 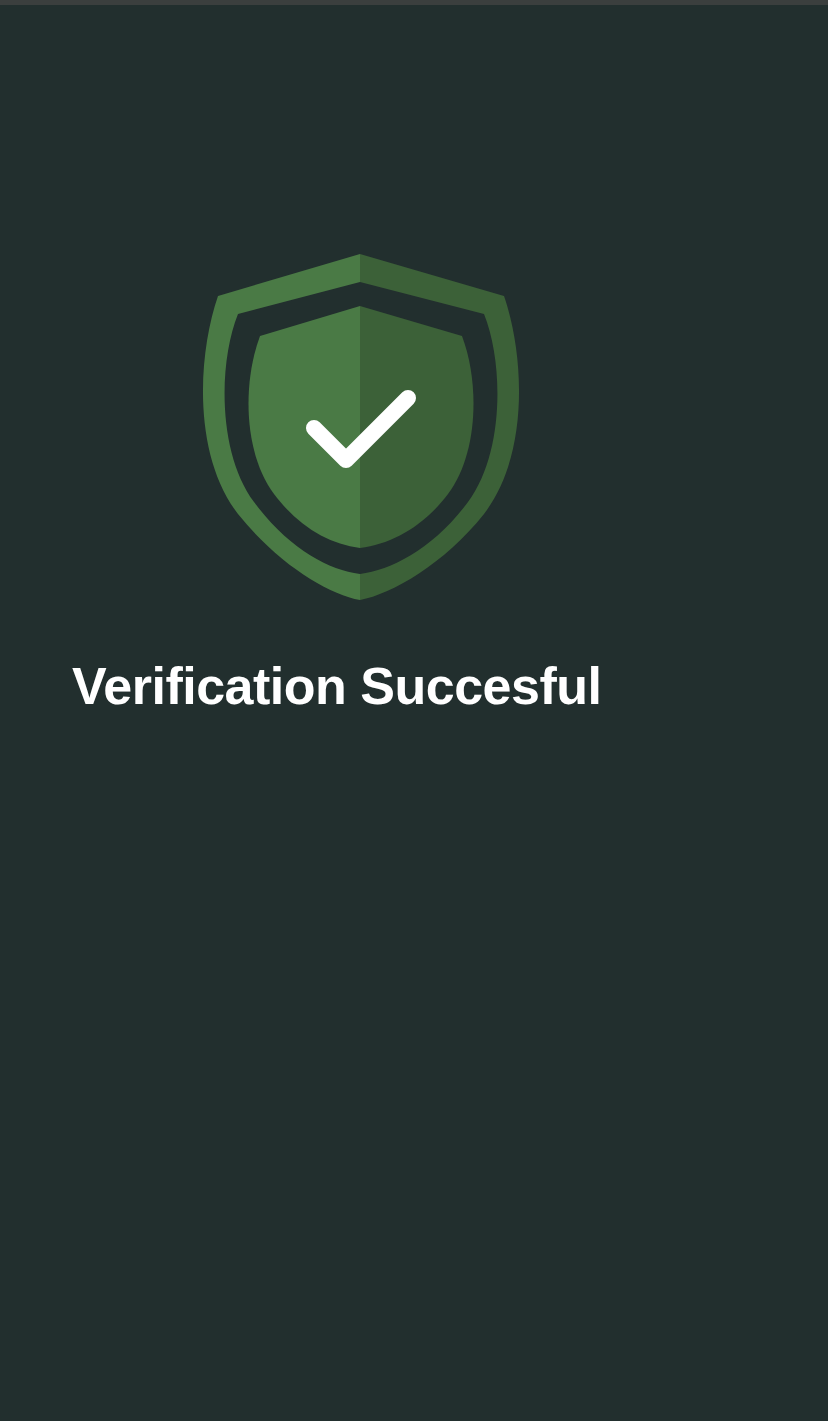 I want to click on success-title: Verification Succesful, so click(x=337, y=686).